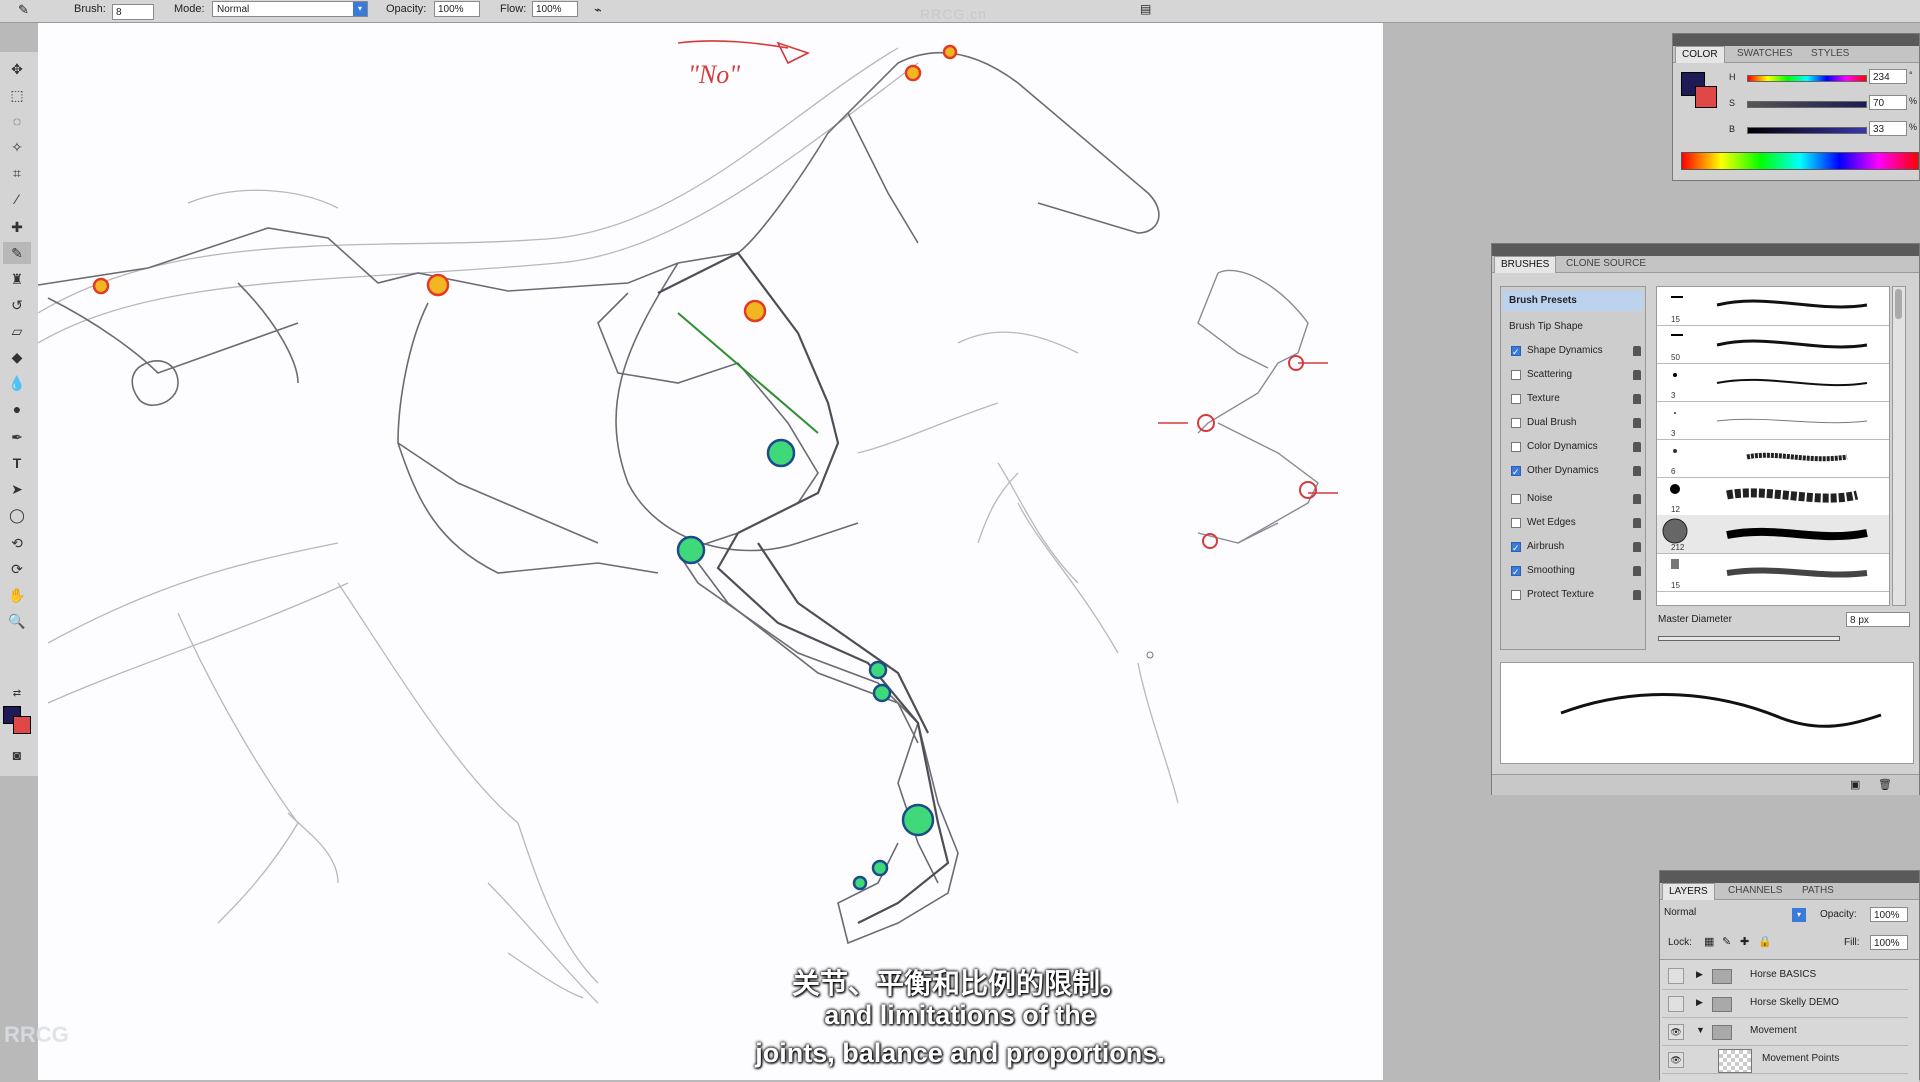 This screenshot has height=1082, width=1920. Describe the element at coordinates (1573, 471) in the screenshot. I see `other-dynamics-item: Other Dynamics` at that location.